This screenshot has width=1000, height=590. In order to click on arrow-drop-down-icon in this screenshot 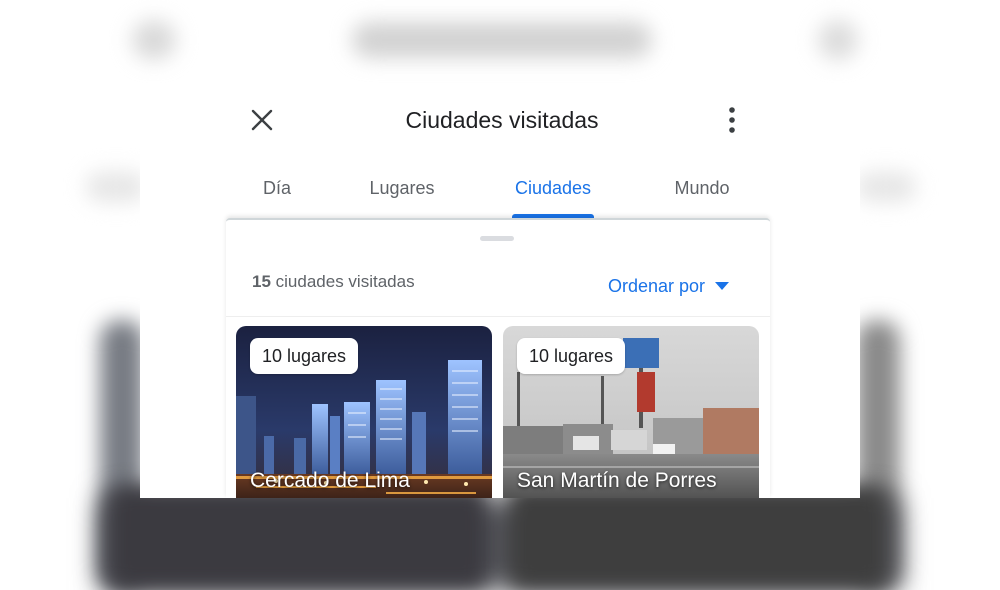, I will do `click(722, 286)`.